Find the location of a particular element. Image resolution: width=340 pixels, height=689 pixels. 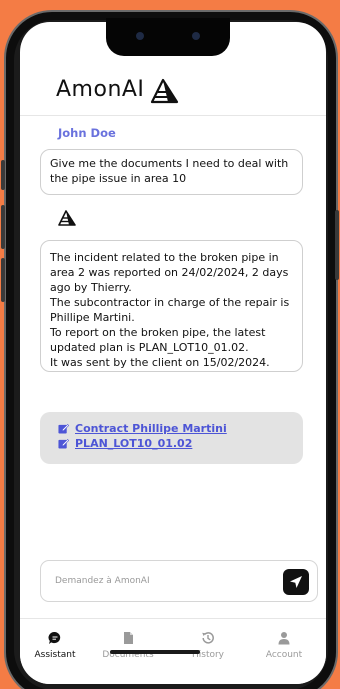

user-name: John Doe is located at coordinates (87, 133).